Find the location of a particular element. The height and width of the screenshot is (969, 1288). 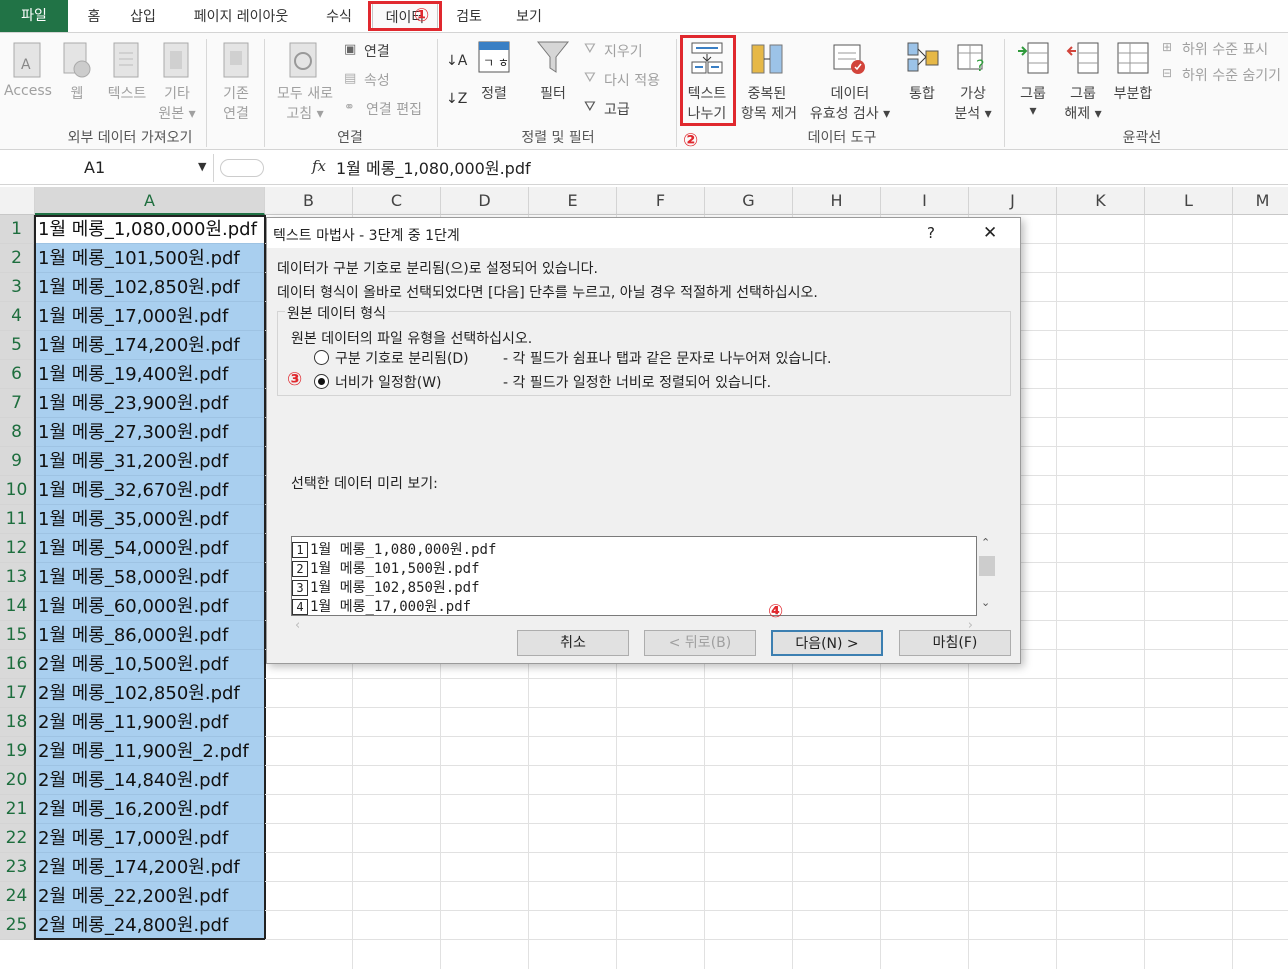

other-sources-button: 기타 is located at coordinates (177, 93).